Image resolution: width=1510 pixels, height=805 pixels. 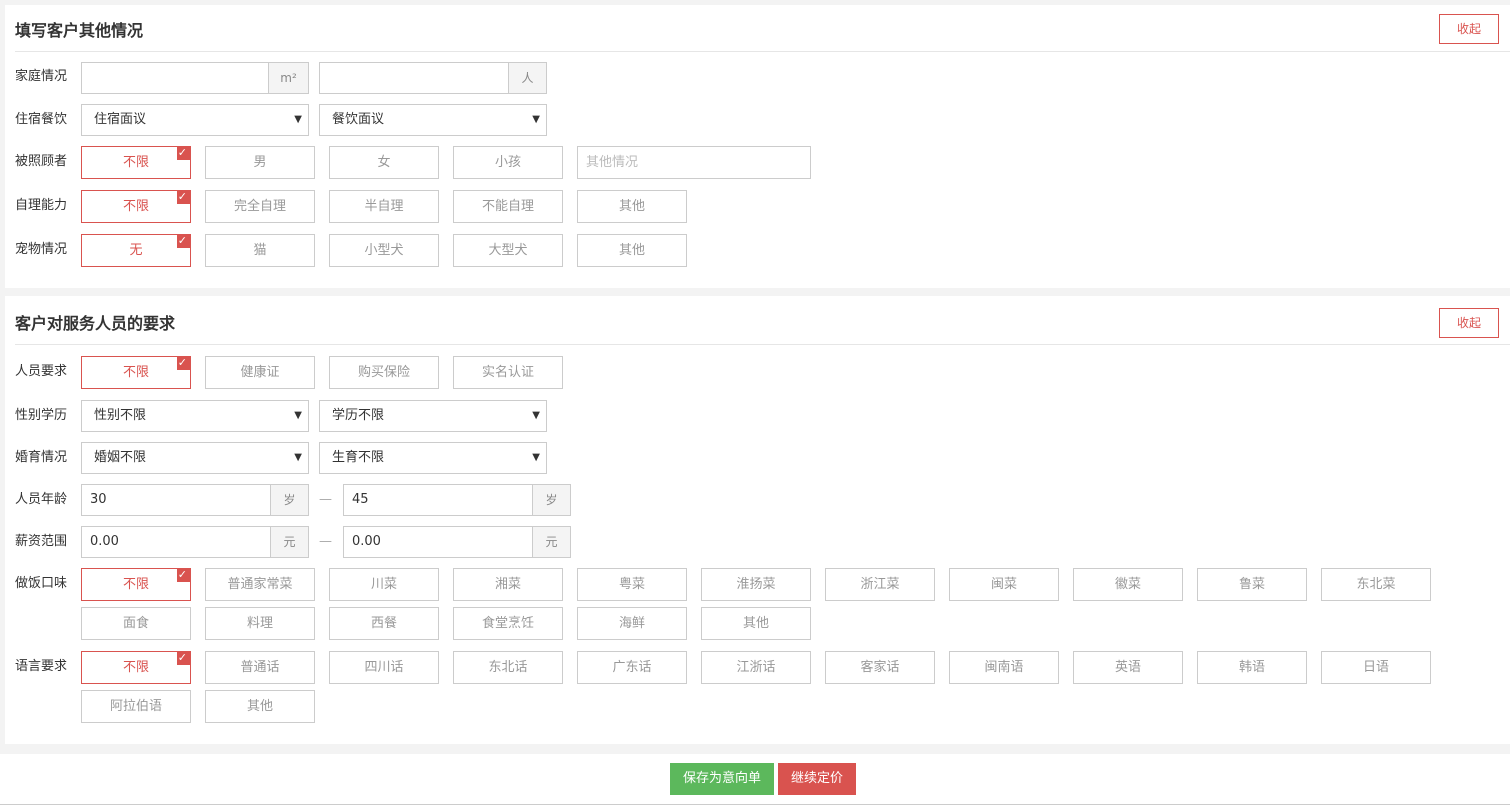 I want to click on cuisine-option: 川菜, so click(x=384, y=584).